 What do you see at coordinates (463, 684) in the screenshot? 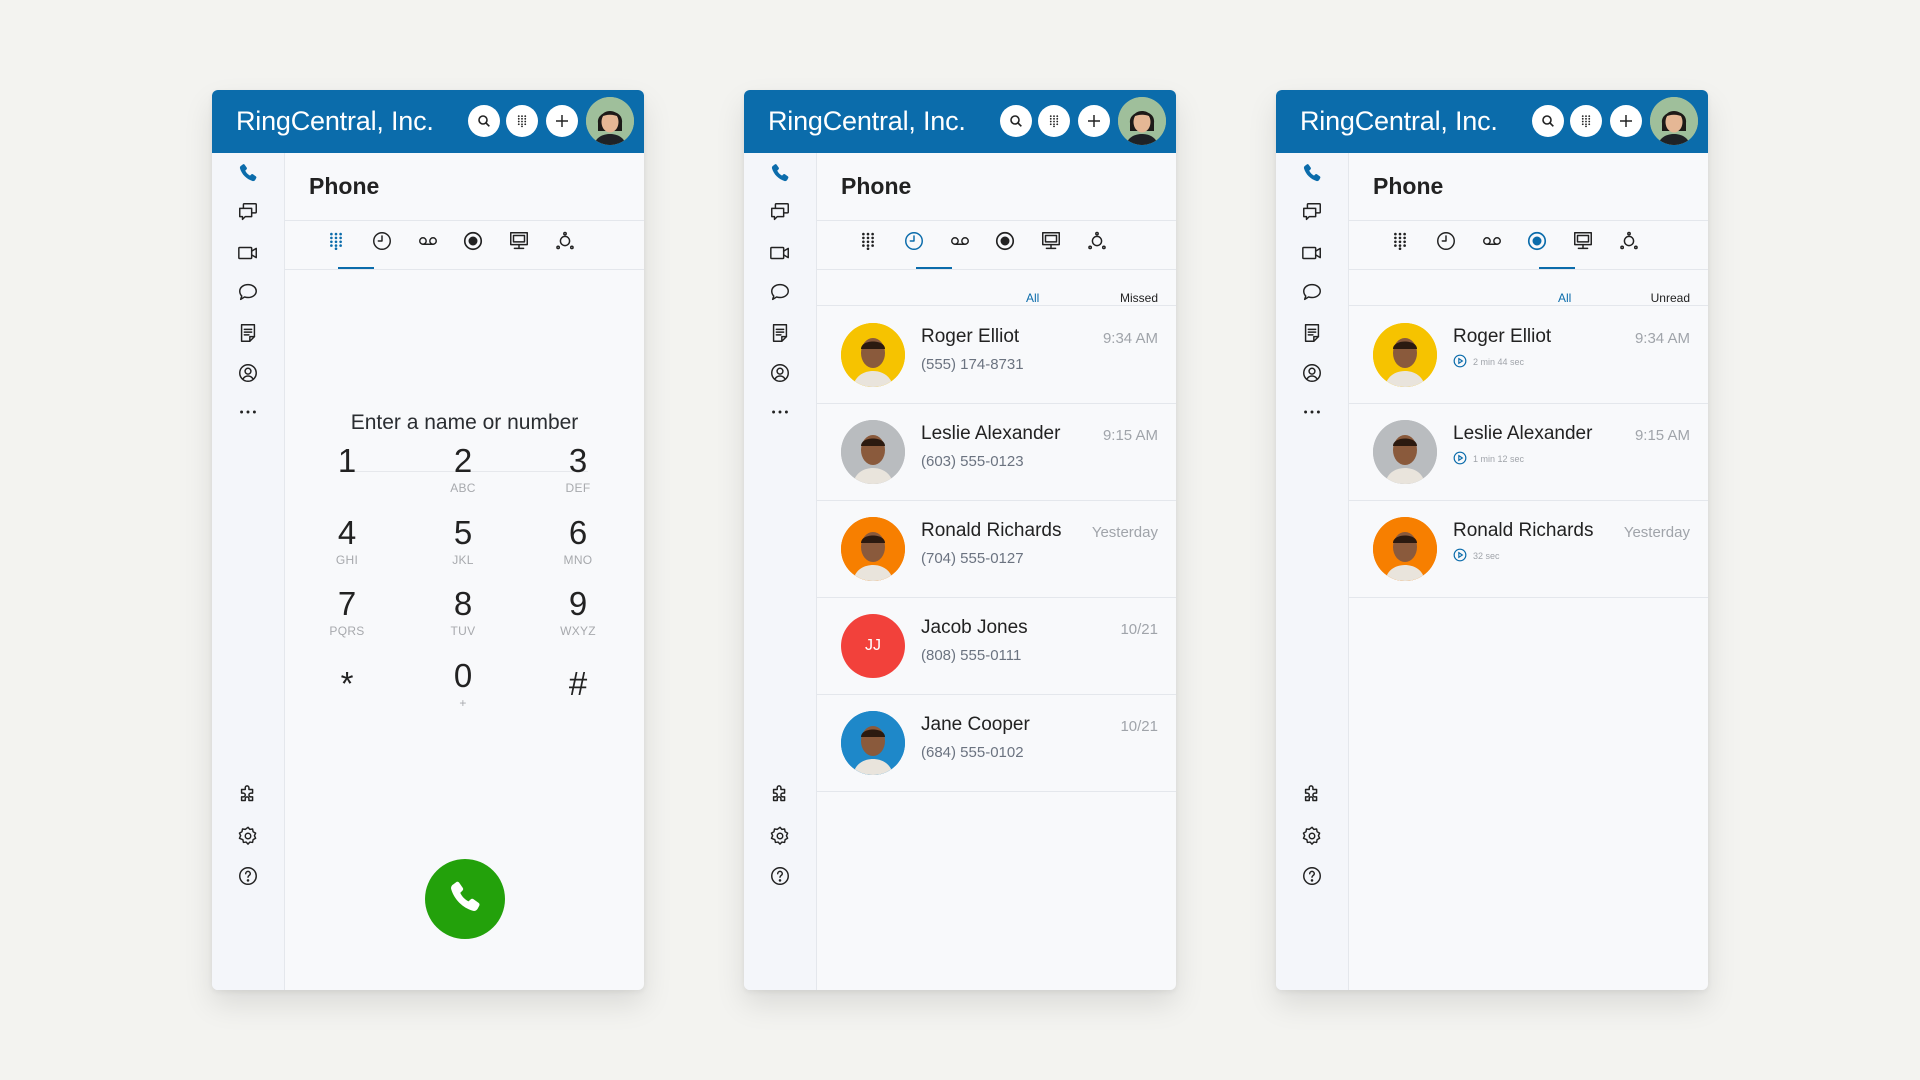
I see `dial-key-0: 0 +` at bounding box center [463, 684].